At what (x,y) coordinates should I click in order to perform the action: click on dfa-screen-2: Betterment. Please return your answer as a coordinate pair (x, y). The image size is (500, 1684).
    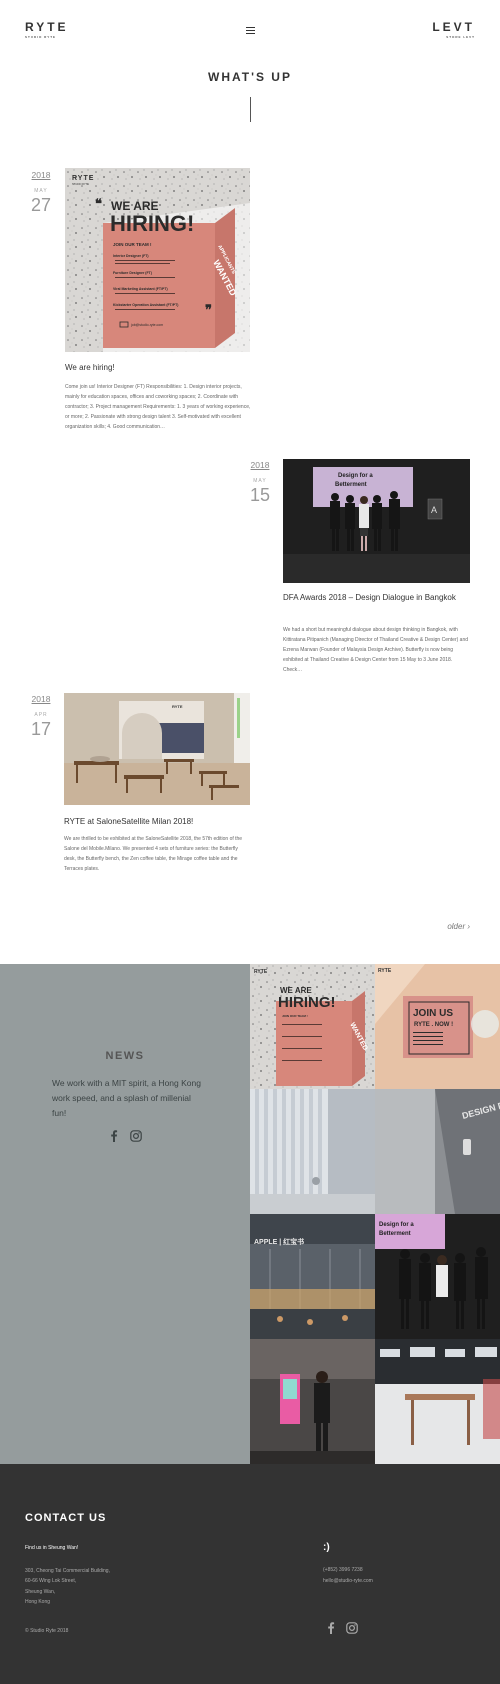
    Looking at the image, I should click on (351, 485).